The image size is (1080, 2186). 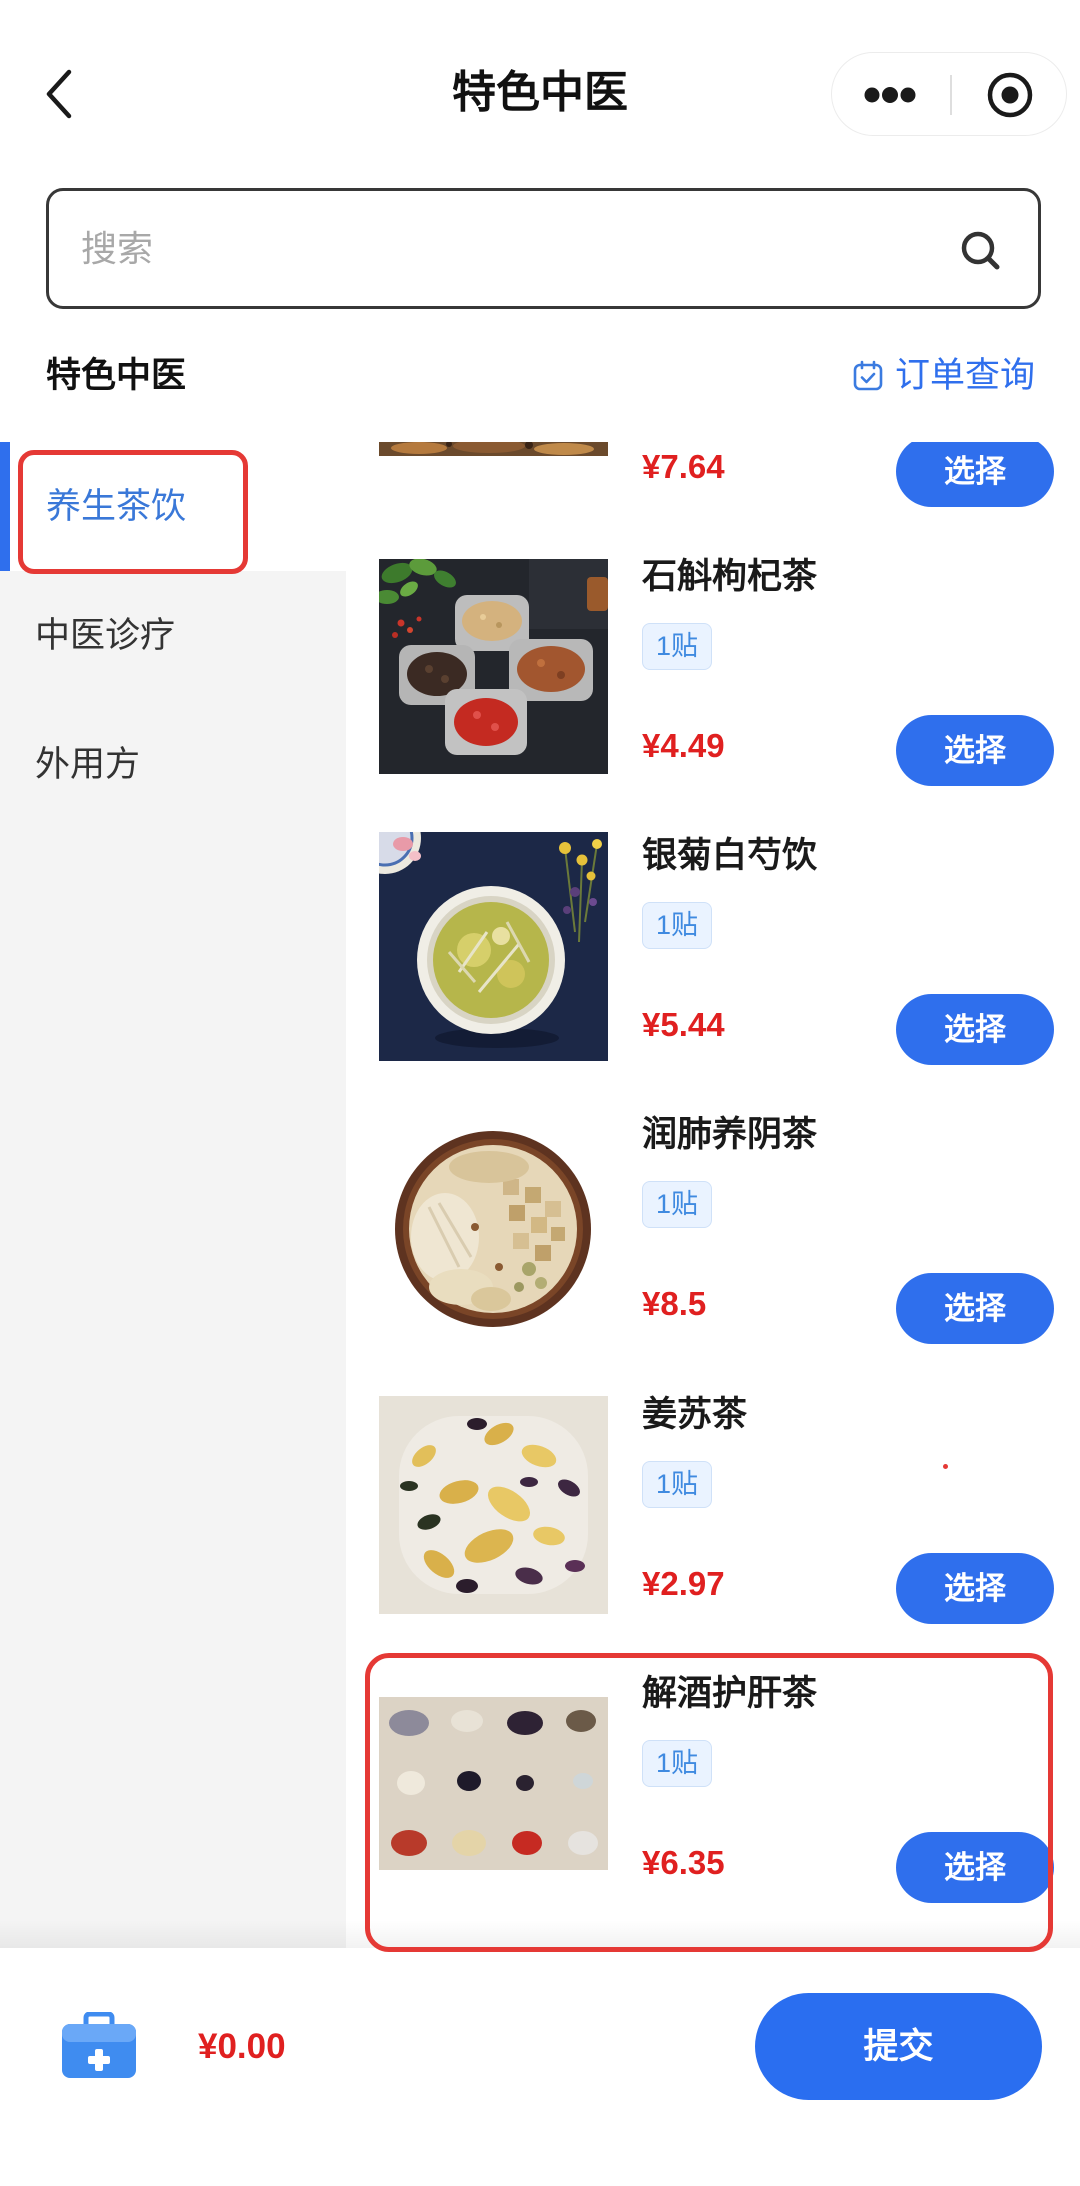 I want to click on target-circle-icon-shape, so click(x=1010, y=95).